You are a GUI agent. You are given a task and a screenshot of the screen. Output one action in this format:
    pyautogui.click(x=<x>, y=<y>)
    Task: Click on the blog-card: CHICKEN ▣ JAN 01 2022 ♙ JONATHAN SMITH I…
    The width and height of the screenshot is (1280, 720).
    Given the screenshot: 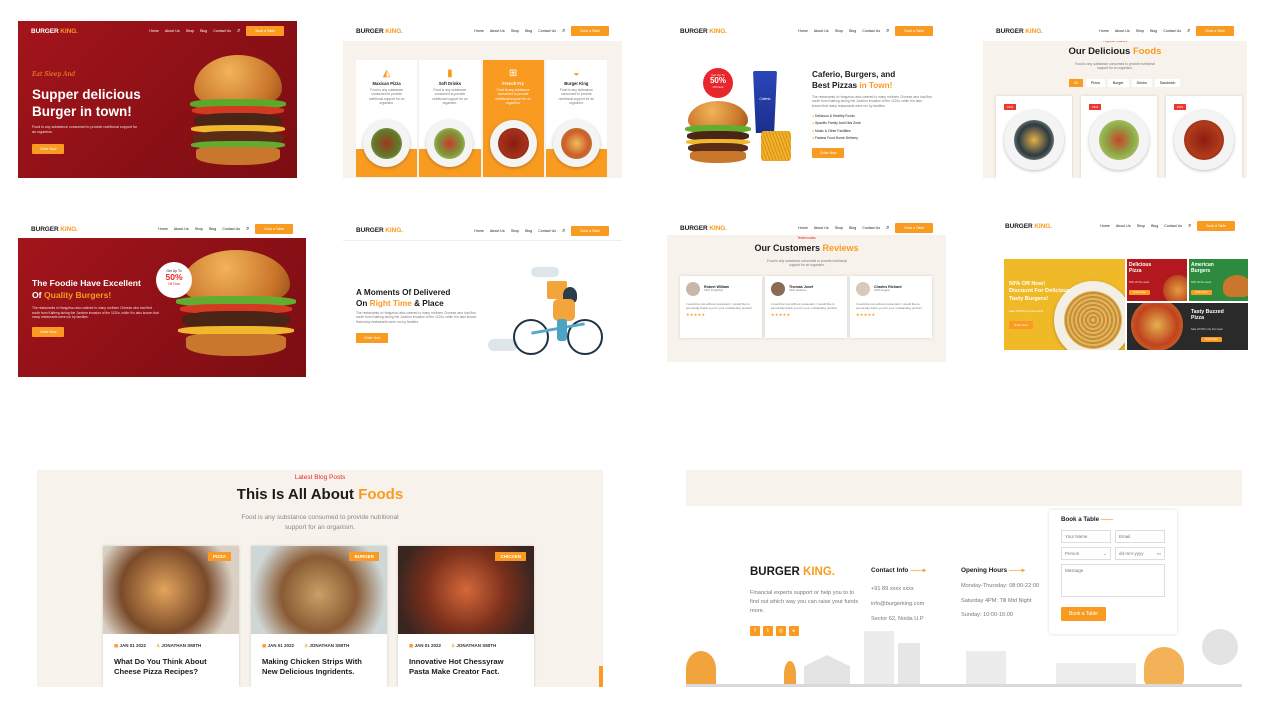 What is the action you would take?
    pyautogui.click(x=466, y=616)
    